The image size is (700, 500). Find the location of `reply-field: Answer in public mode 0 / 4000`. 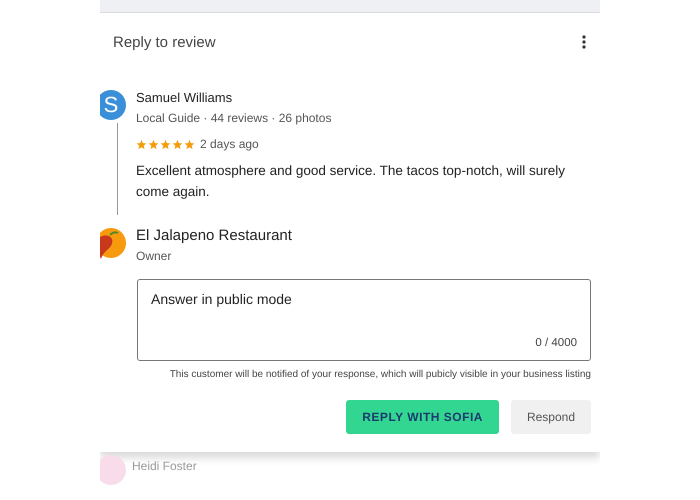

reply-field: Answer in public mode 0 / 4000 is located at coordinates (364, 320).